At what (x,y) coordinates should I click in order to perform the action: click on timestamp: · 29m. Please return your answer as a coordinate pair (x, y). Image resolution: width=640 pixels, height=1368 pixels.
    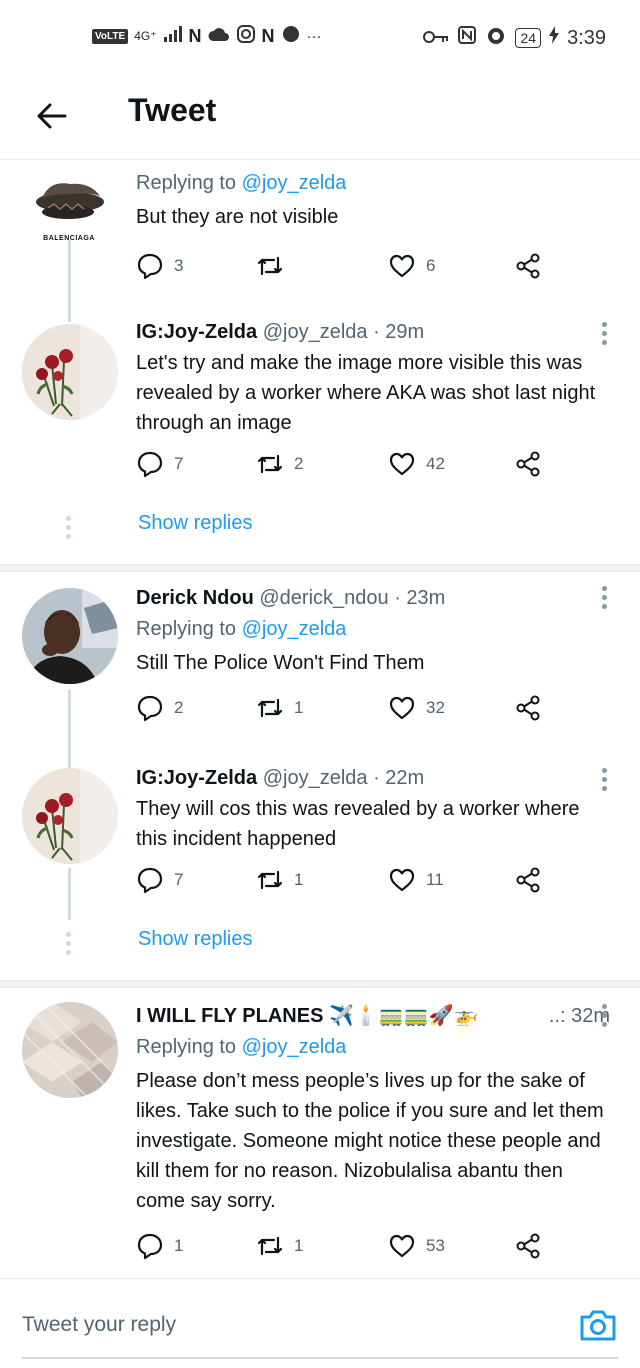
    Looking at the image, I should click on (398, 332).